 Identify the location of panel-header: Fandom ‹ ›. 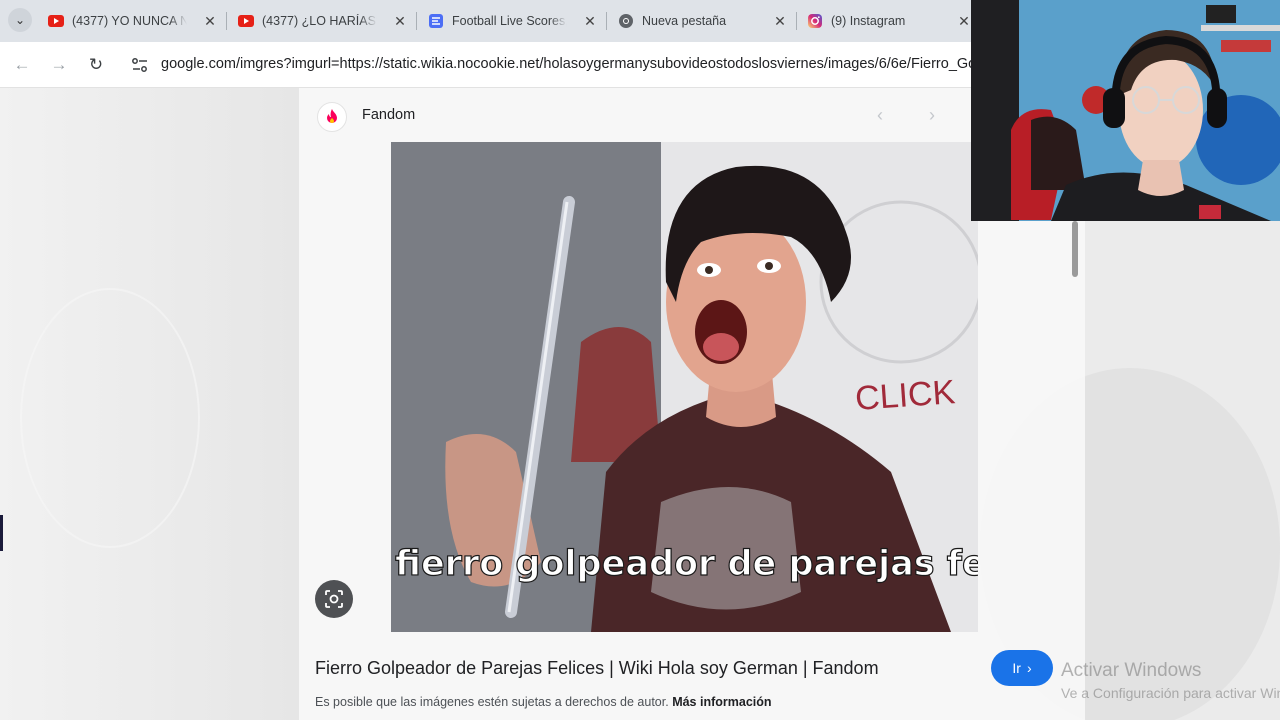
(692, 115).